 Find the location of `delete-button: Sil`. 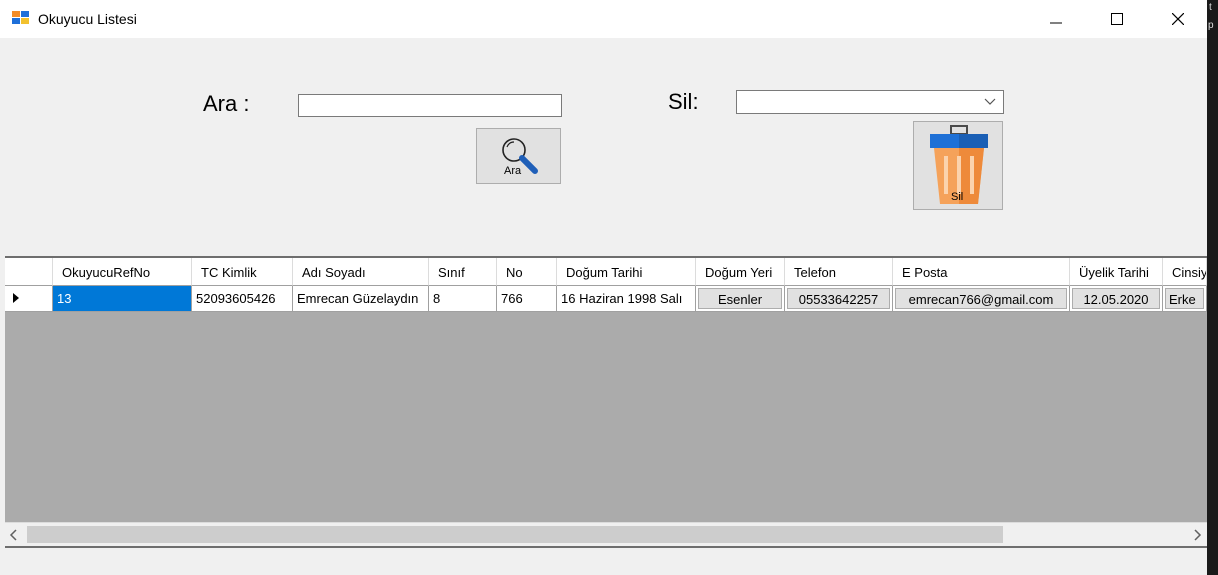

delete-button: Sil is located at coordinates (958, 165).